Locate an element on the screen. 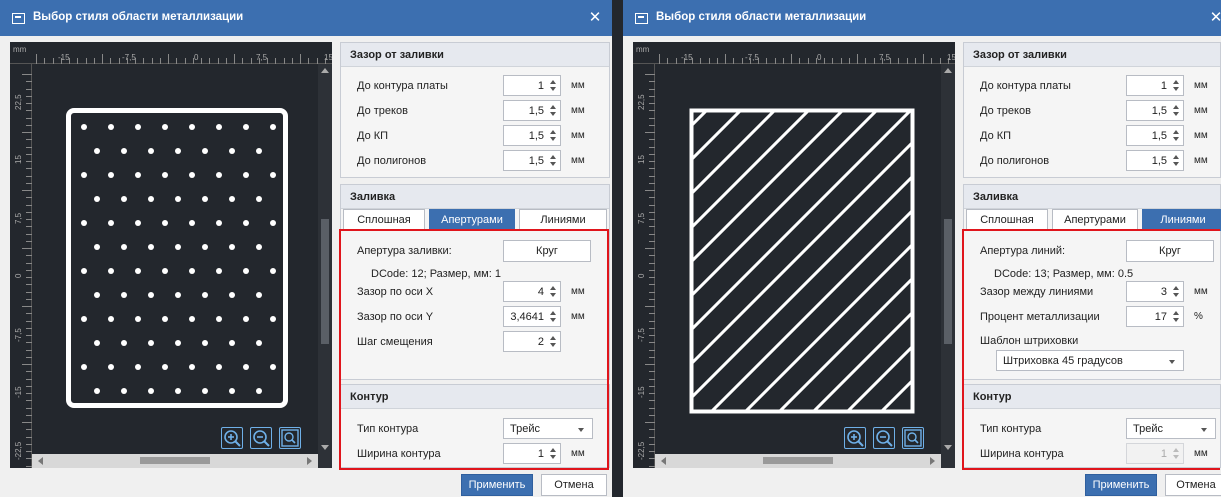 Image resolution: width=1221 pixels, height=497 pixels. contour-width-stepper: 1 is located at coordinates (532, 453).